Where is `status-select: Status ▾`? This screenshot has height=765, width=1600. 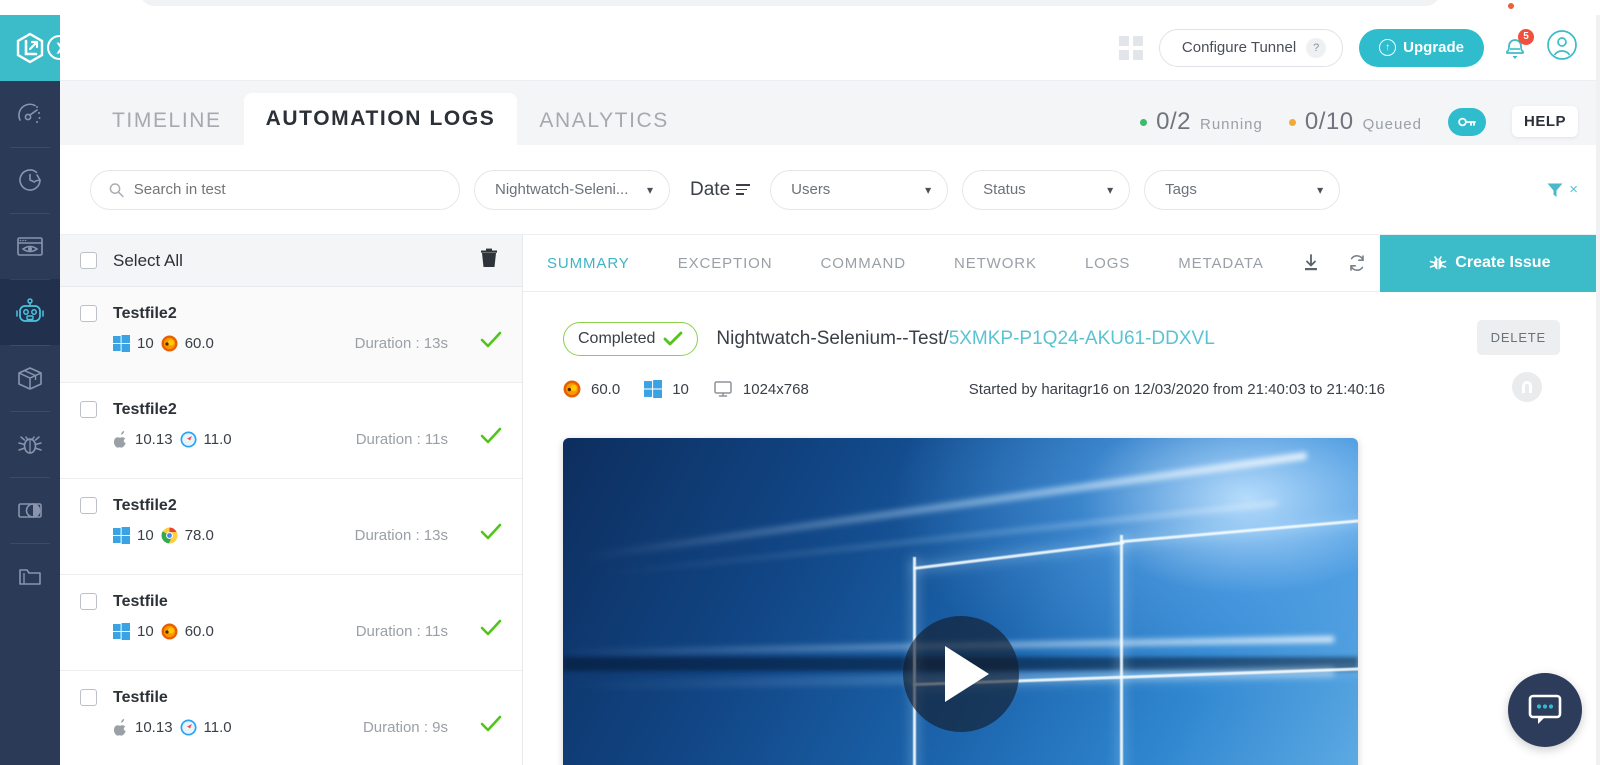
status-select: Status ▾ is located at coordinates (1046, 189).